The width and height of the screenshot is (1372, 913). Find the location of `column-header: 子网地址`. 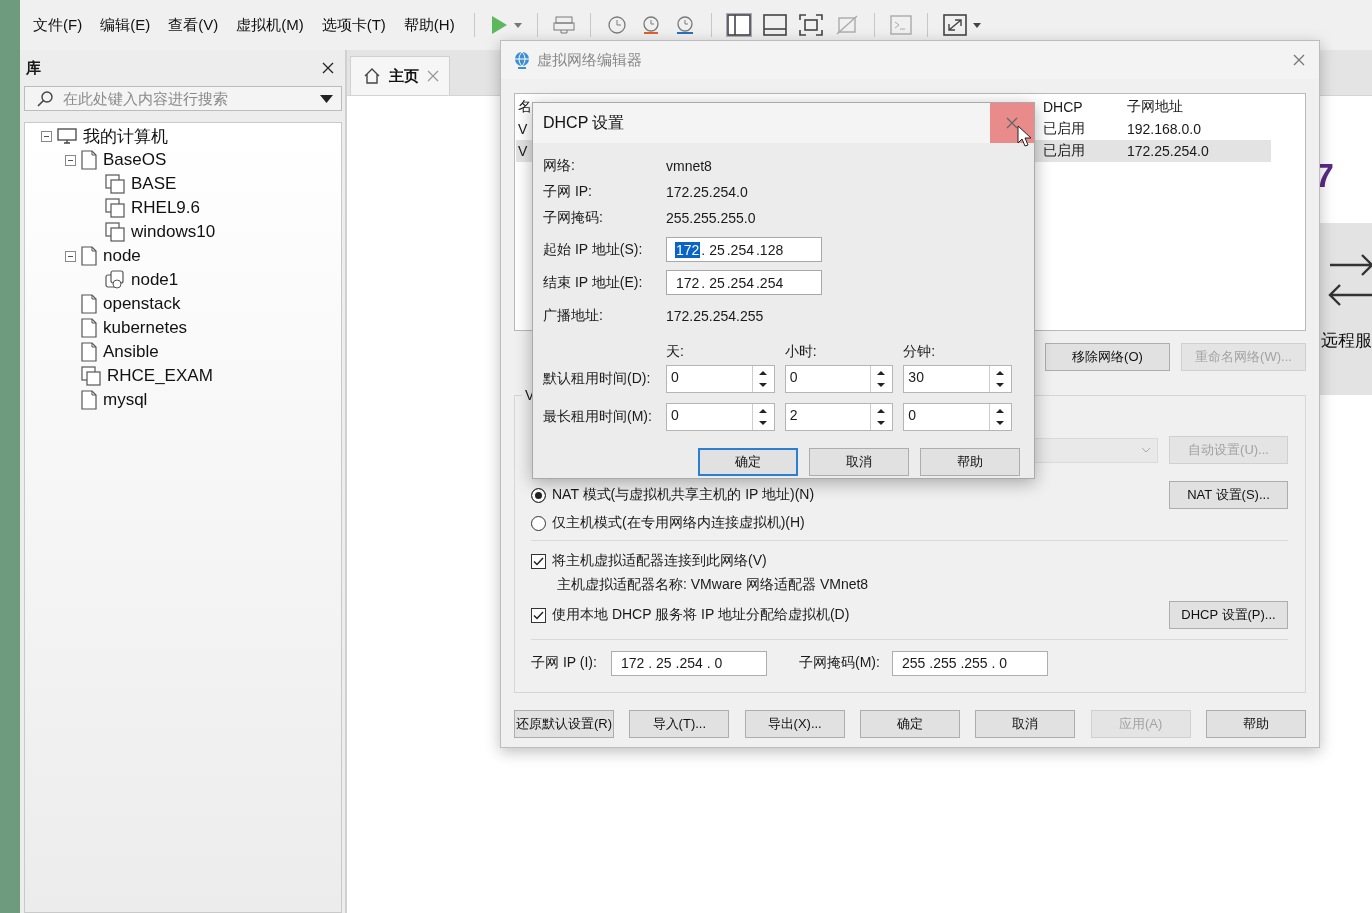

column-header: 子网地址 is located at coordinates (1154, 107).